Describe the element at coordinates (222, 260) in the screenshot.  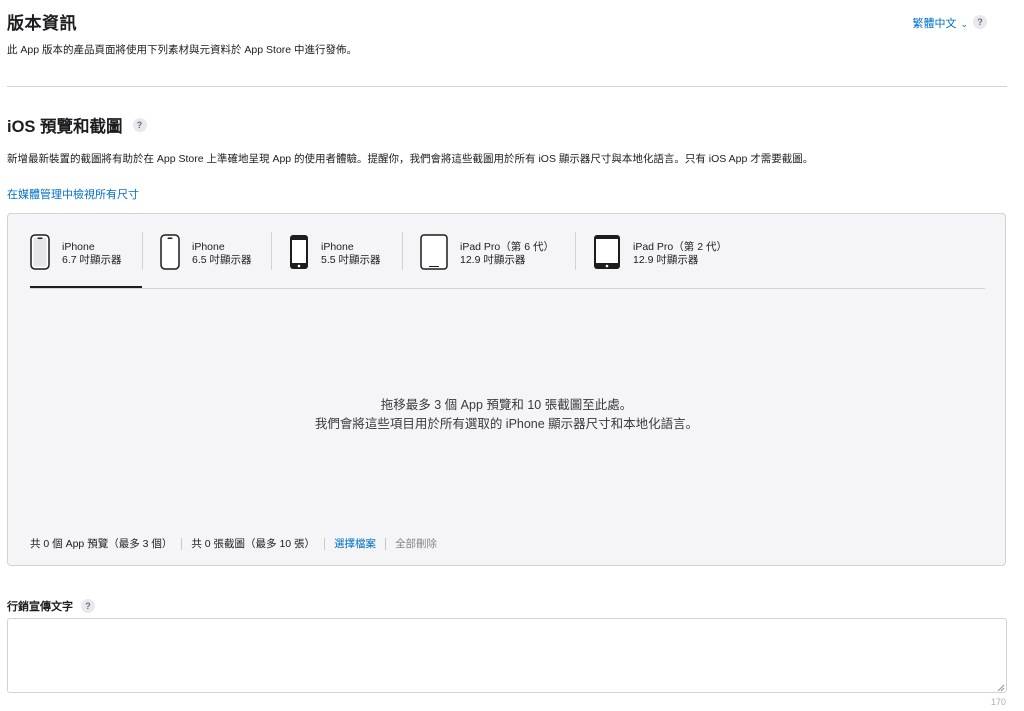
I see `tab-device-size: 6.5 吋顯示器` at that location.